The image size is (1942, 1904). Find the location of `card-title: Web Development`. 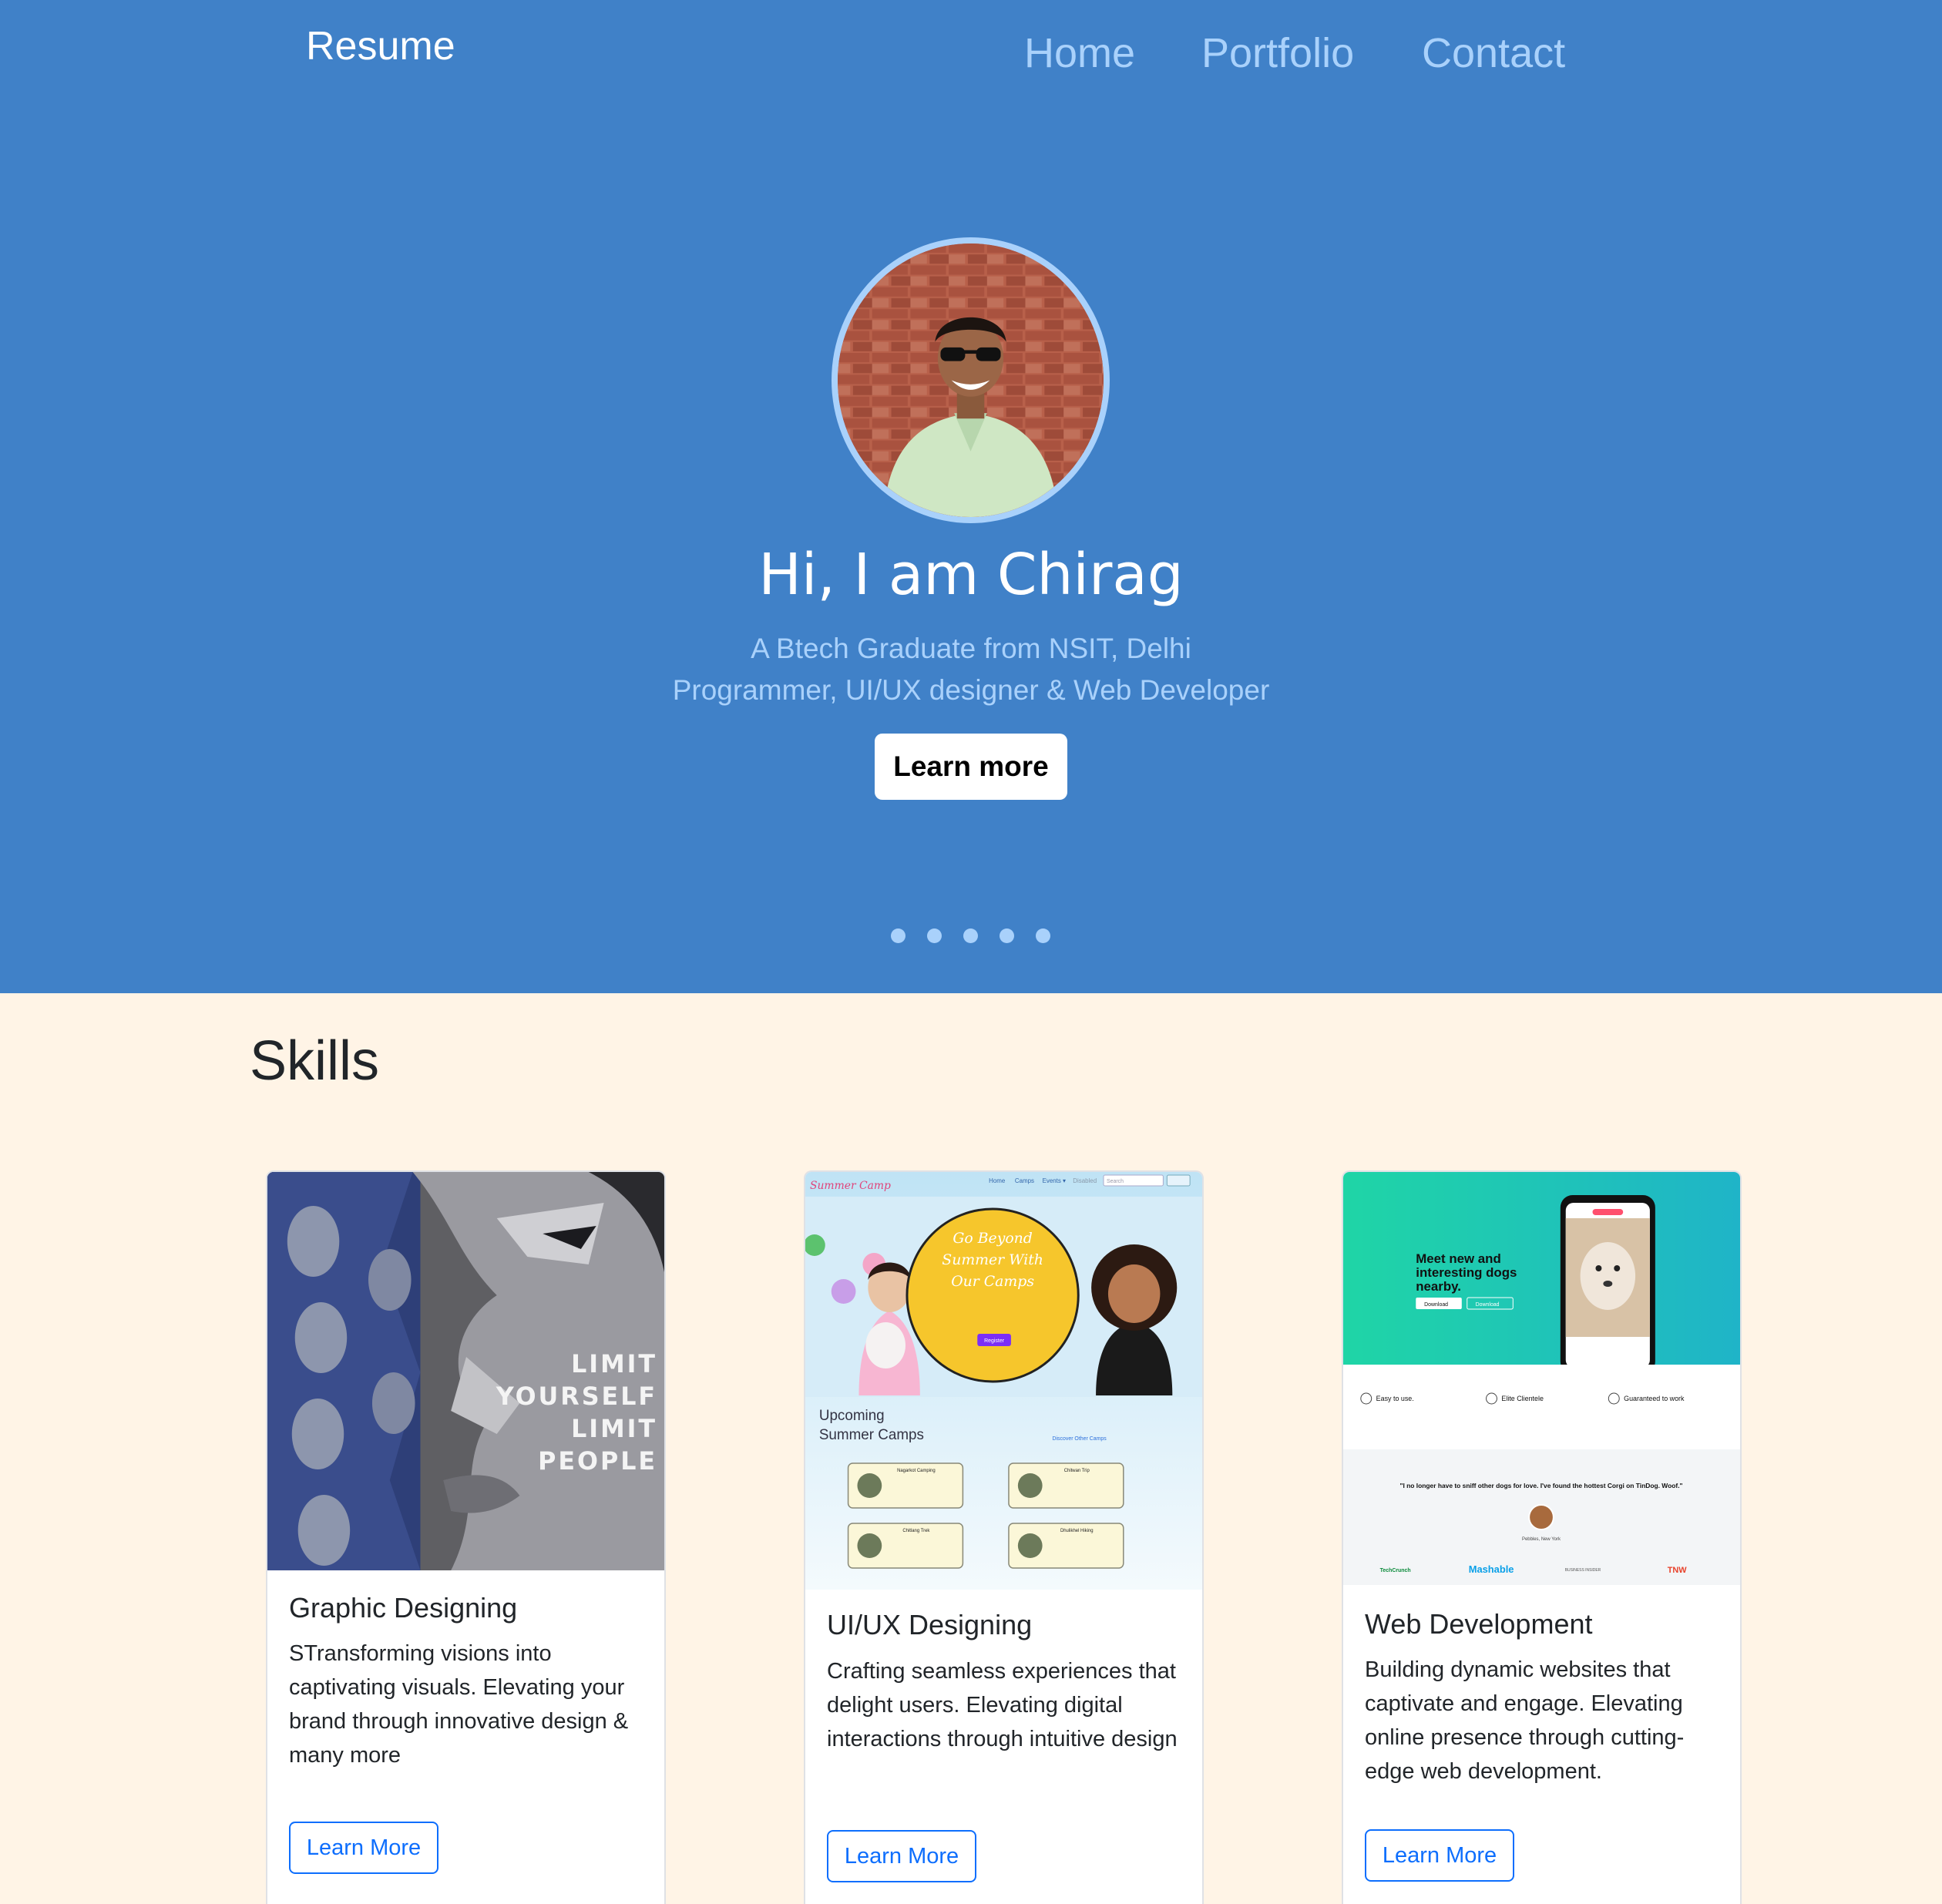

card-title: Web Development is located at coordinates (1479, 1624).